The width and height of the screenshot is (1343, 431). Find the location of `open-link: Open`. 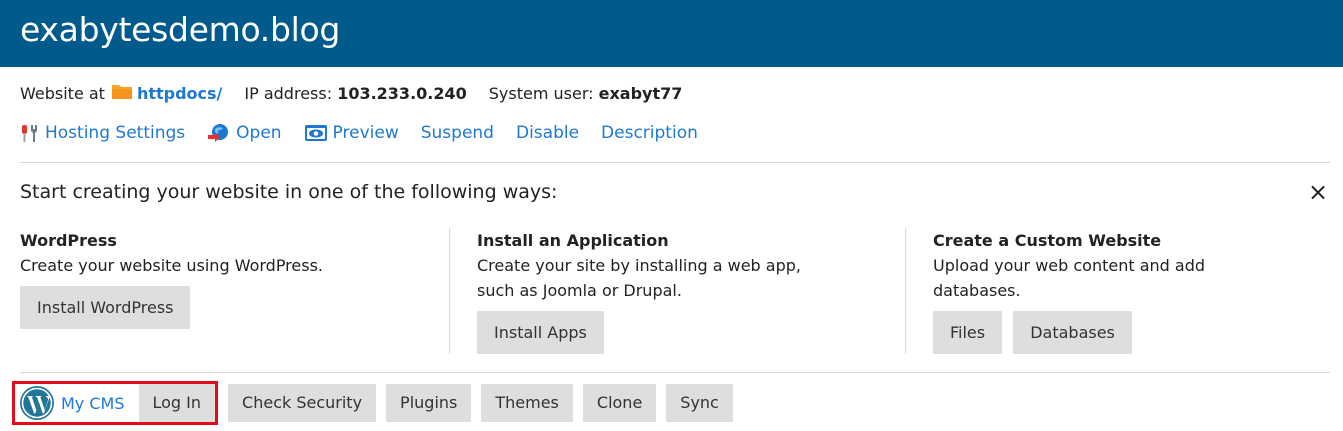

open-link: Open is located at coordinates (244, 133).